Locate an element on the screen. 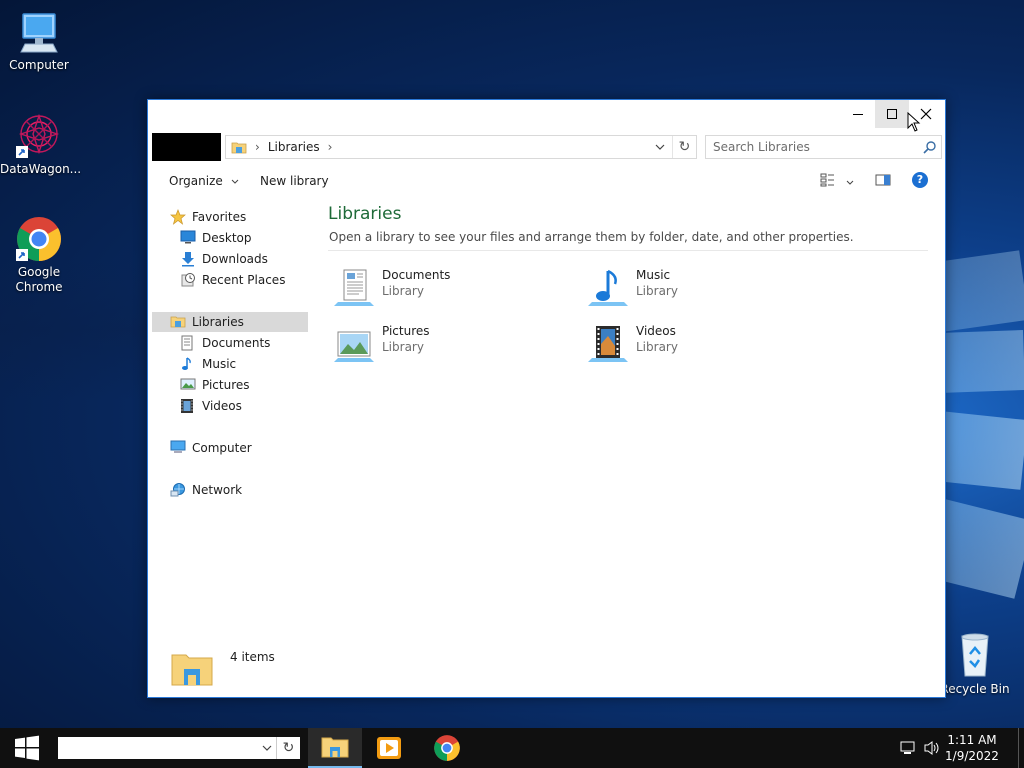 The height and width of the screenshot is (768, 1024). view-options-button is located at coordinates (828, 181).